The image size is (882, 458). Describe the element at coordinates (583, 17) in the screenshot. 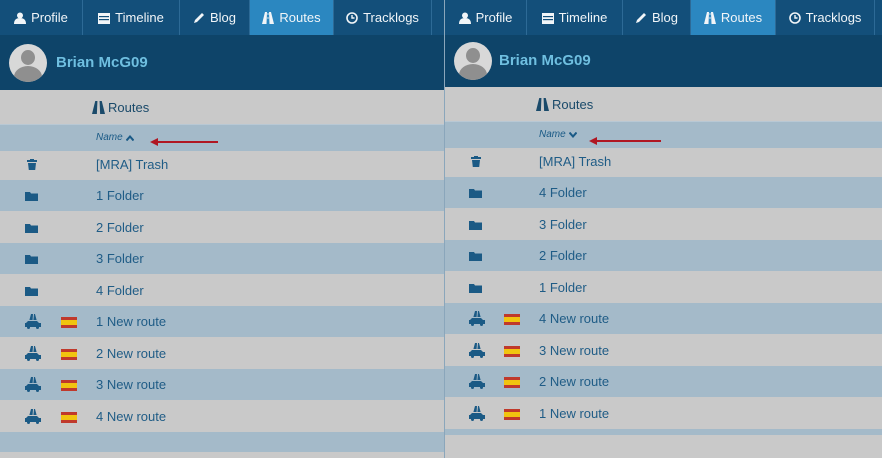

I see `tab-label: Timeline` at that location.